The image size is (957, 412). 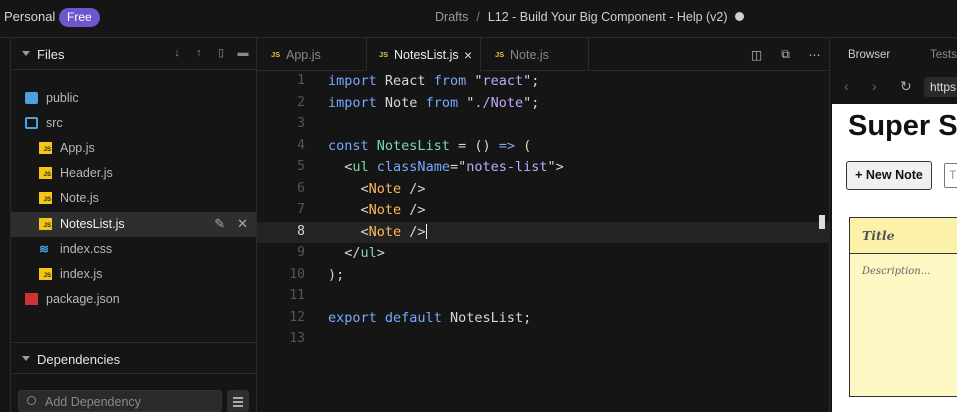 What do you see at coordinates (869, 55) in the screenshot?
I see `tab-browser: Browser` at bounding box center [869, 55].